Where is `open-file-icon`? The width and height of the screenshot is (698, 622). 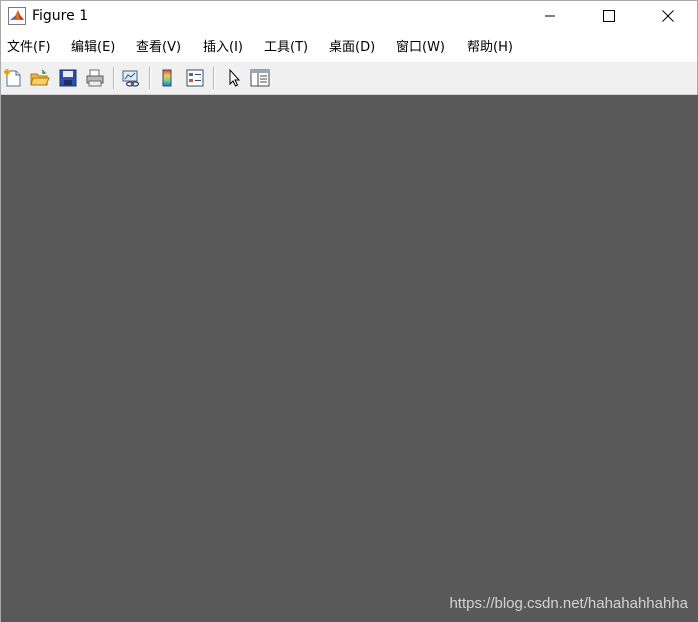 open-file-icon is located at coordinates (40, 77).